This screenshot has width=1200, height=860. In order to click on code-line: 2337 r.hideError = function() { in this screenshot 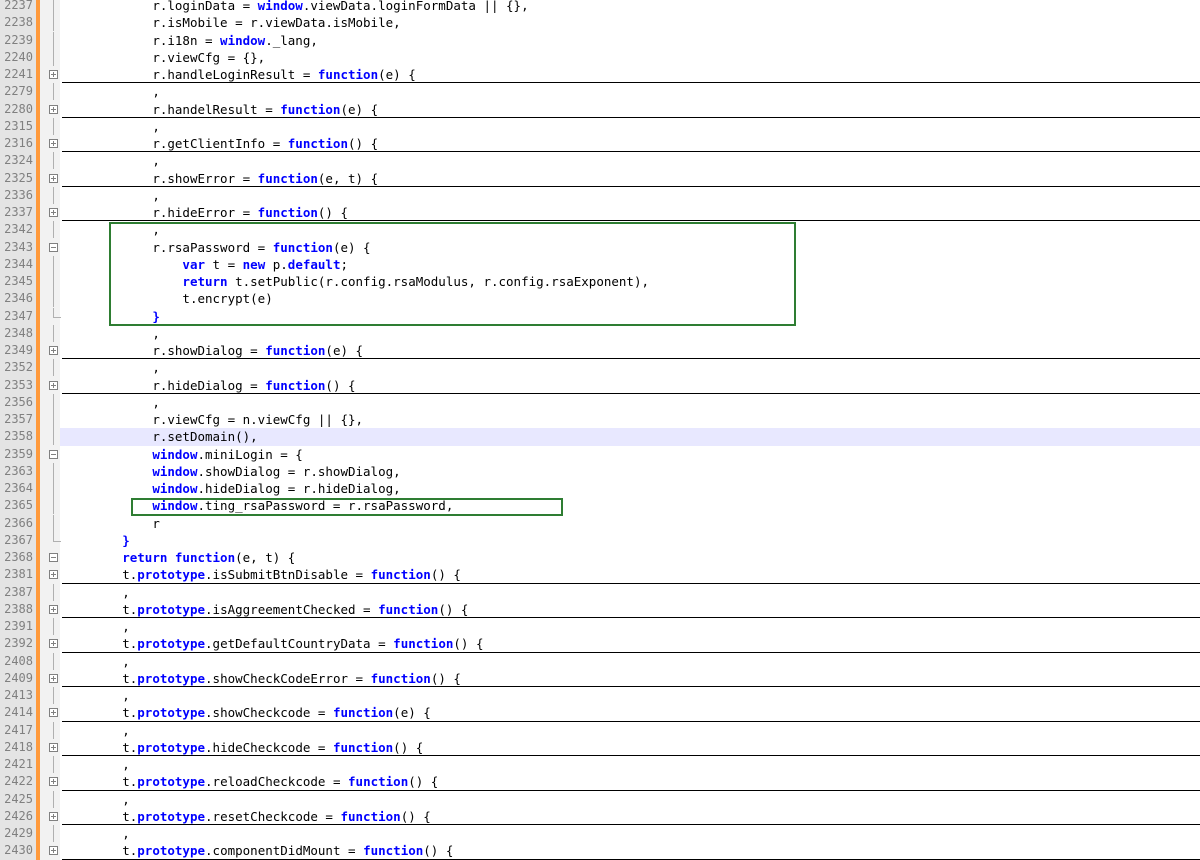, I will do `click(600, 213)`.